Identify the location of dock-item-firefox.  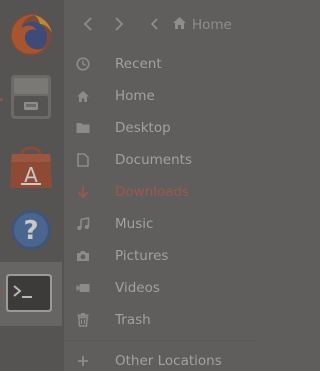
(32, 34).